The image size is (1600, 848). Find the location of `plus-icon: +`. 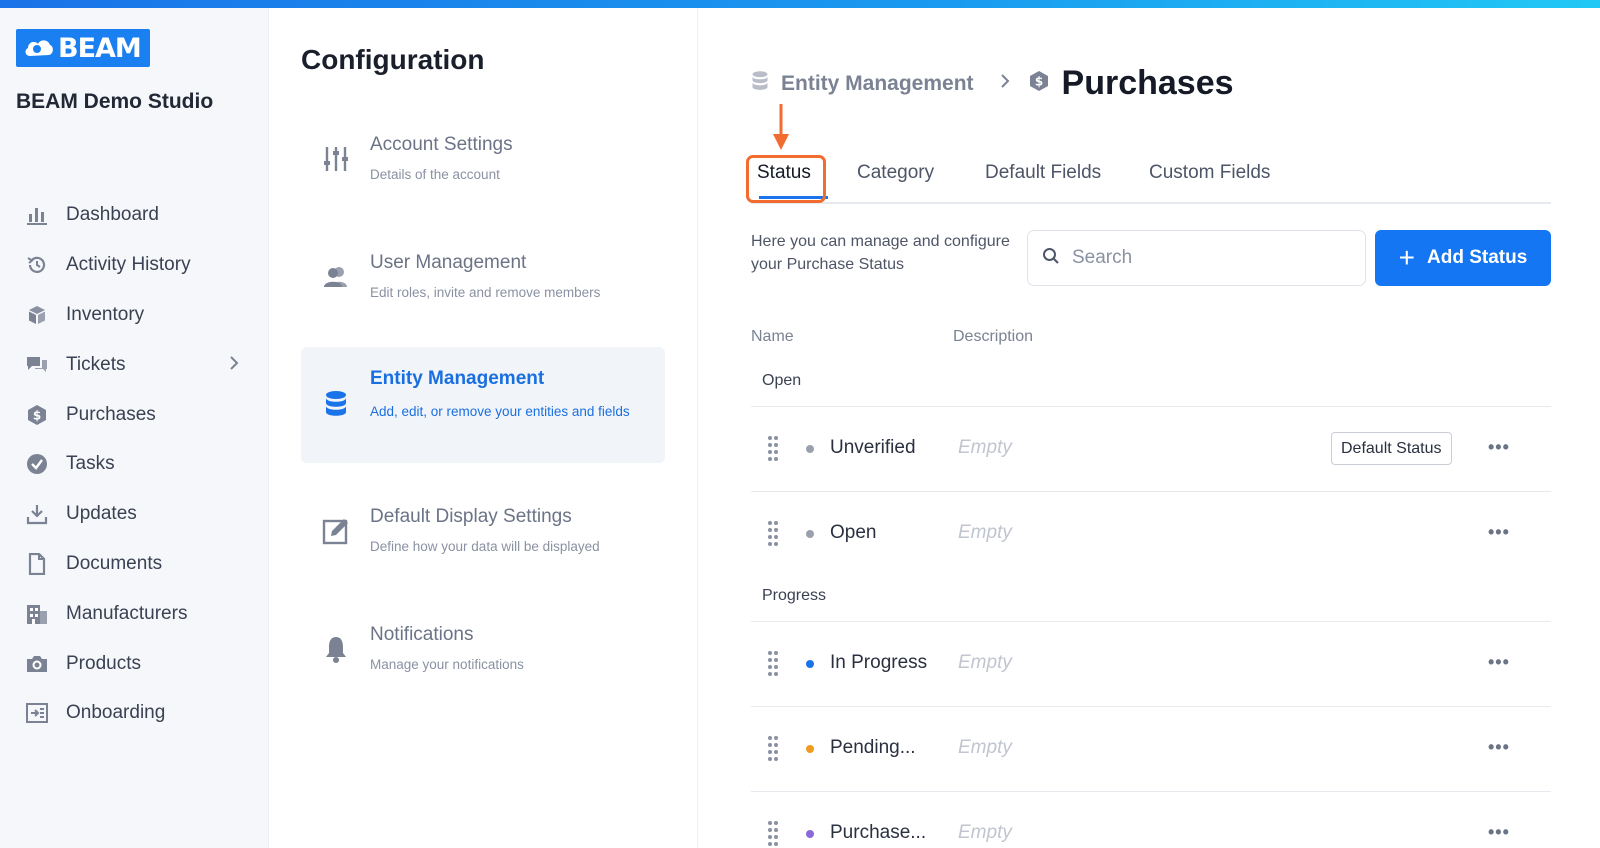

plus-icon: + is located at coordinates (1407, 257).